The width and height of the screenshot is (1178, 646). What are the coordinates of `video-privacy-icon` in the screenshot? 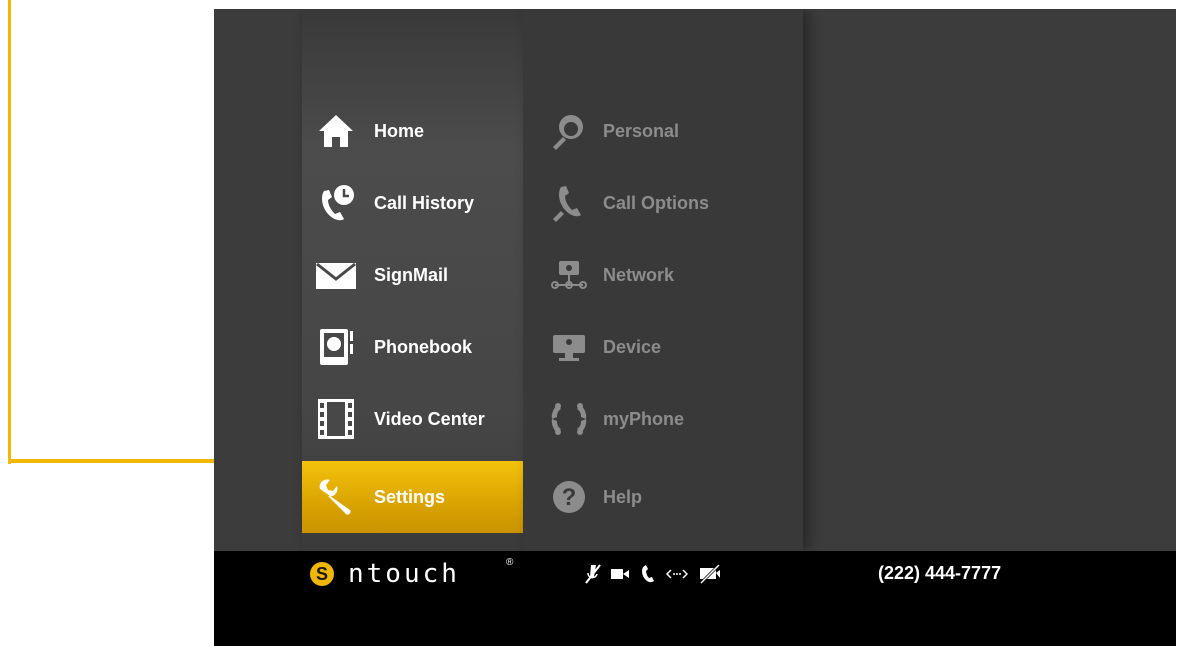 It's located at (710, 574).